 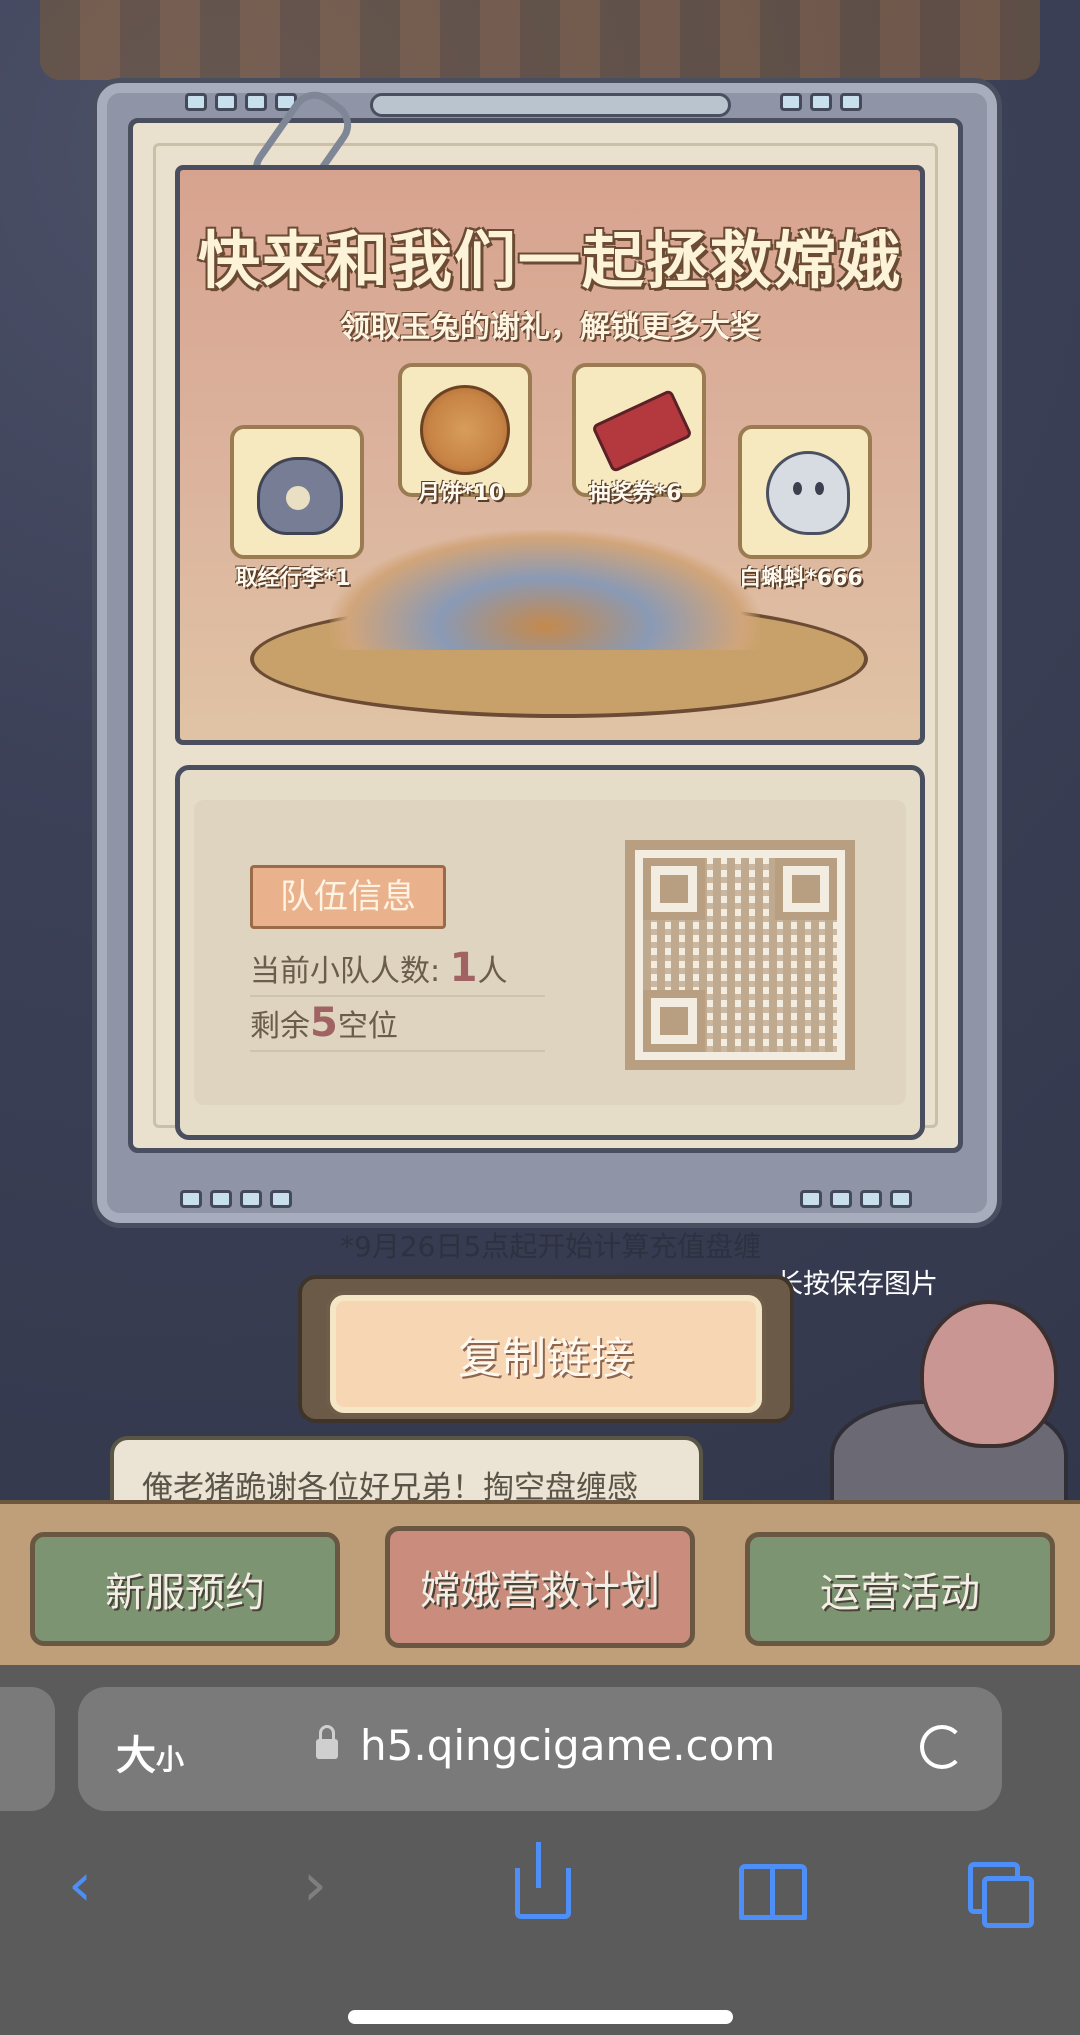 I want to click on team-info-tag: 队伍信息, so click(x=348, y=897).